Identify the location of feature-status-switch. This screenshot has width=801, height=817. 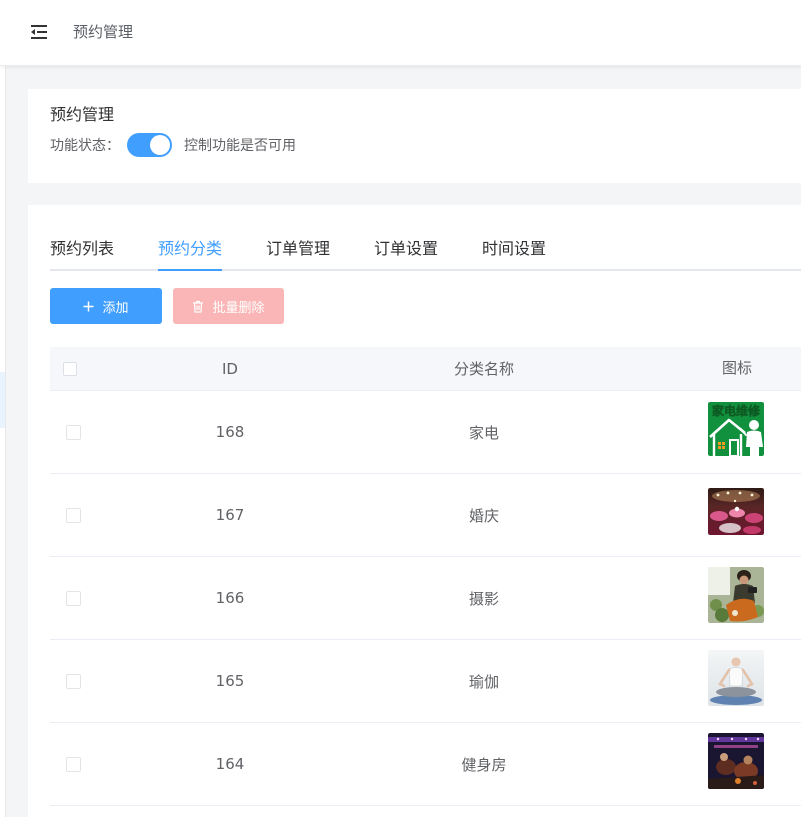
(149, 145).